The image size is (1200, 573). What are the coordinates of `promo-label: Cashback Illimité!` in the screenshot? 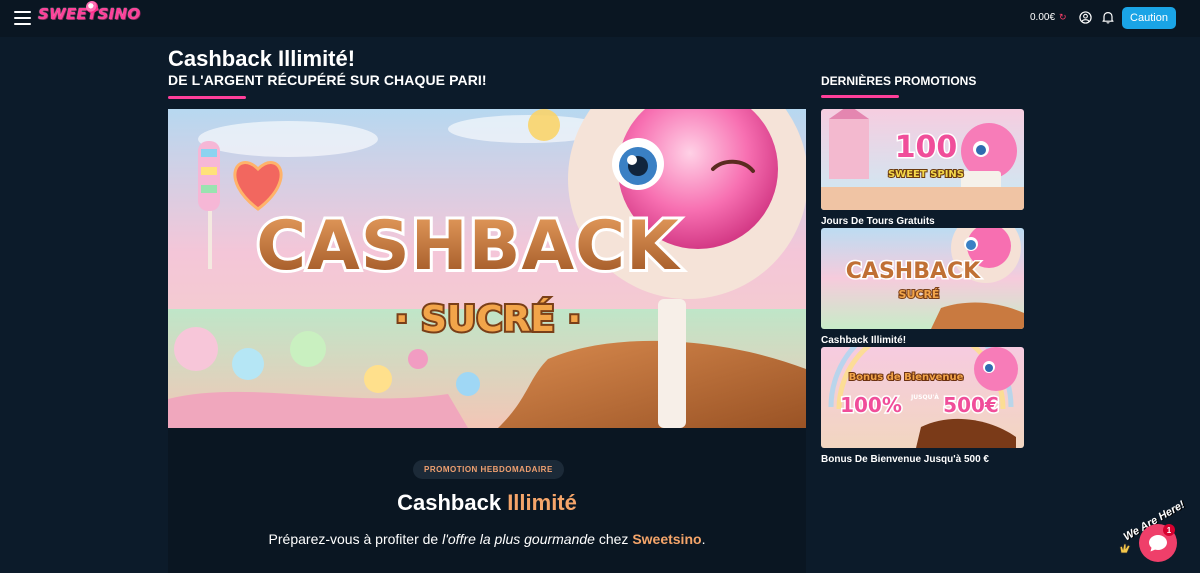 It's located at (922, 340).